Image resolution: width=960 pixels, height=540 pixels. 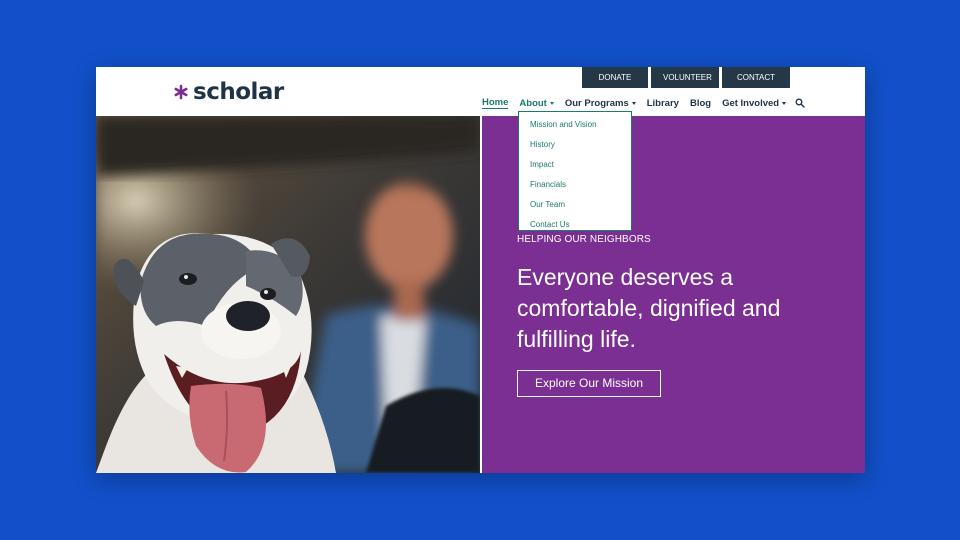 What do you see at coordinates (181, 92) in the screenshot?
I see `asterisk-logo-icon` at bounding box center [181, 92].